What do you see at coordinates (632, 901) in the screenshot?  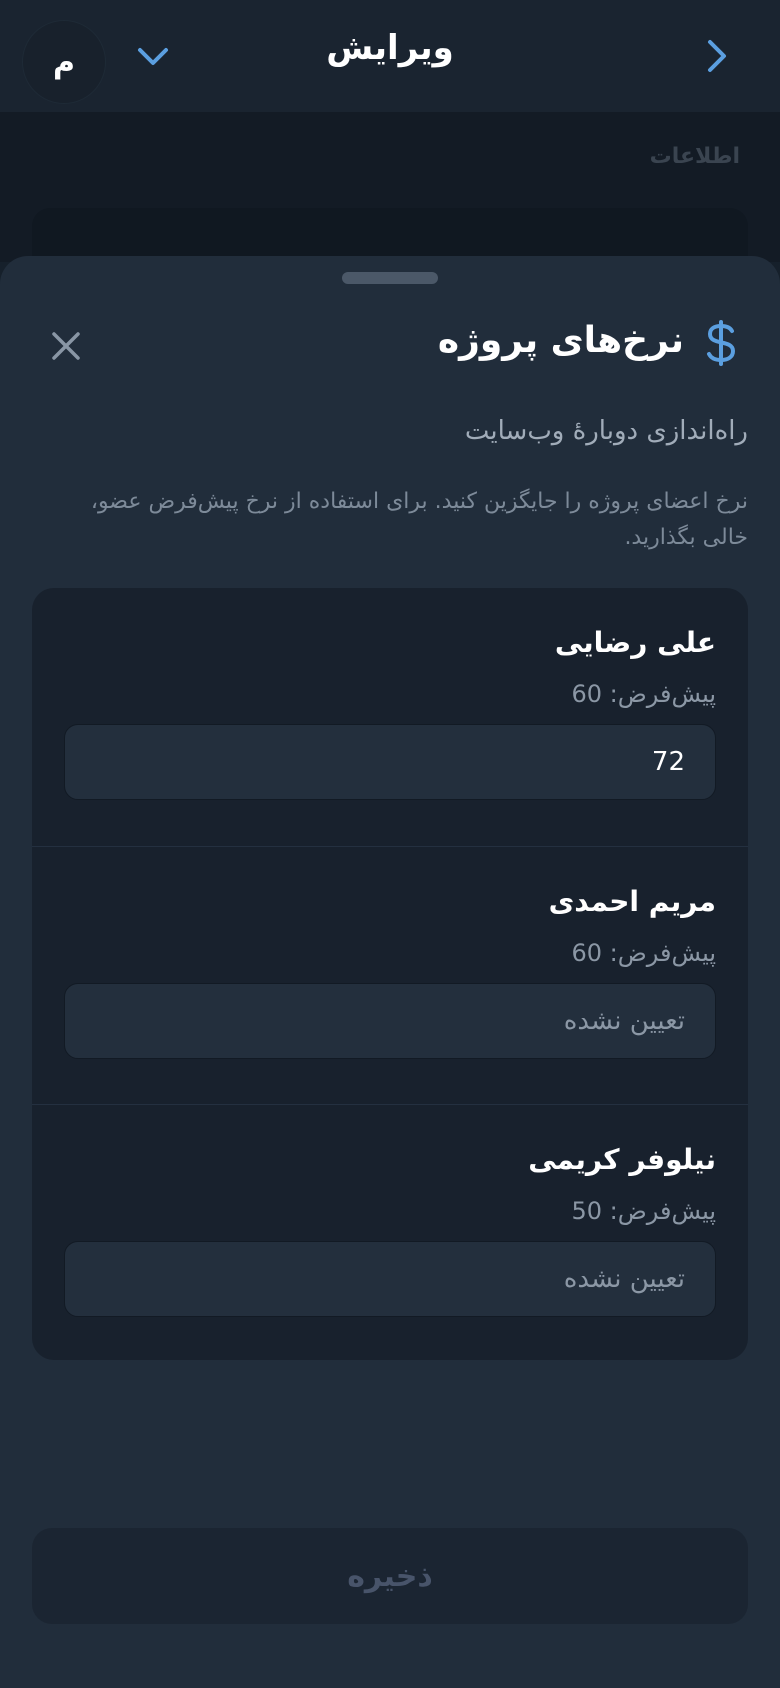 I see `member-name: مریم احمدی` at bounding box center [632, 901].